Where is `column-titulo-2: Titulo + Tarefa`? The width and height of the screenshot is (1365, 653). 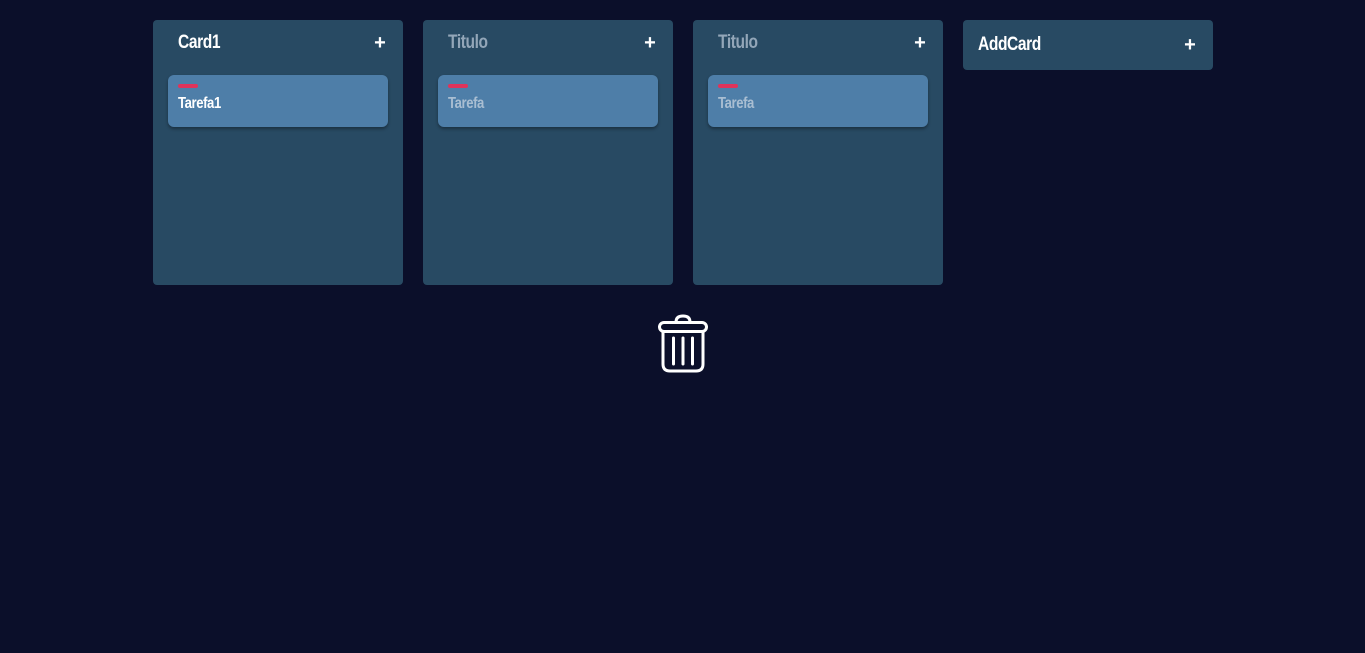 column-titulo-2: Titulo + Tarefa is located at coordinates (818, 152).